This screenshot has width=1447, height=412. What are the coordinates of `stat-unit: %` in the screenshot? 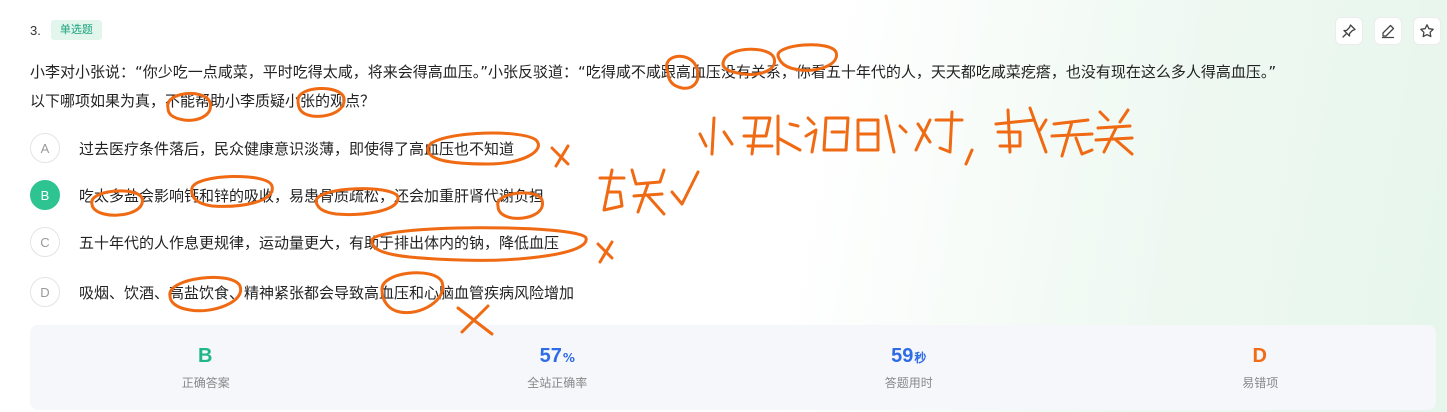 It's located at (568, 357).